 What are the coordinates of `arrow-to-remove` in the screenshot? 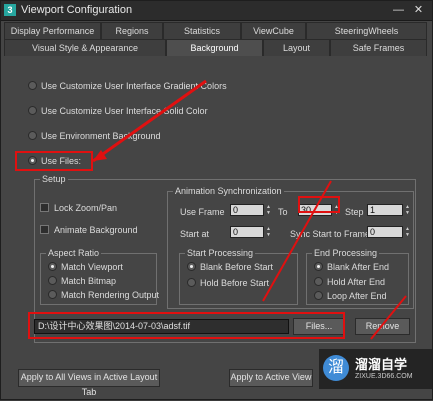 It's located at (388, 317).